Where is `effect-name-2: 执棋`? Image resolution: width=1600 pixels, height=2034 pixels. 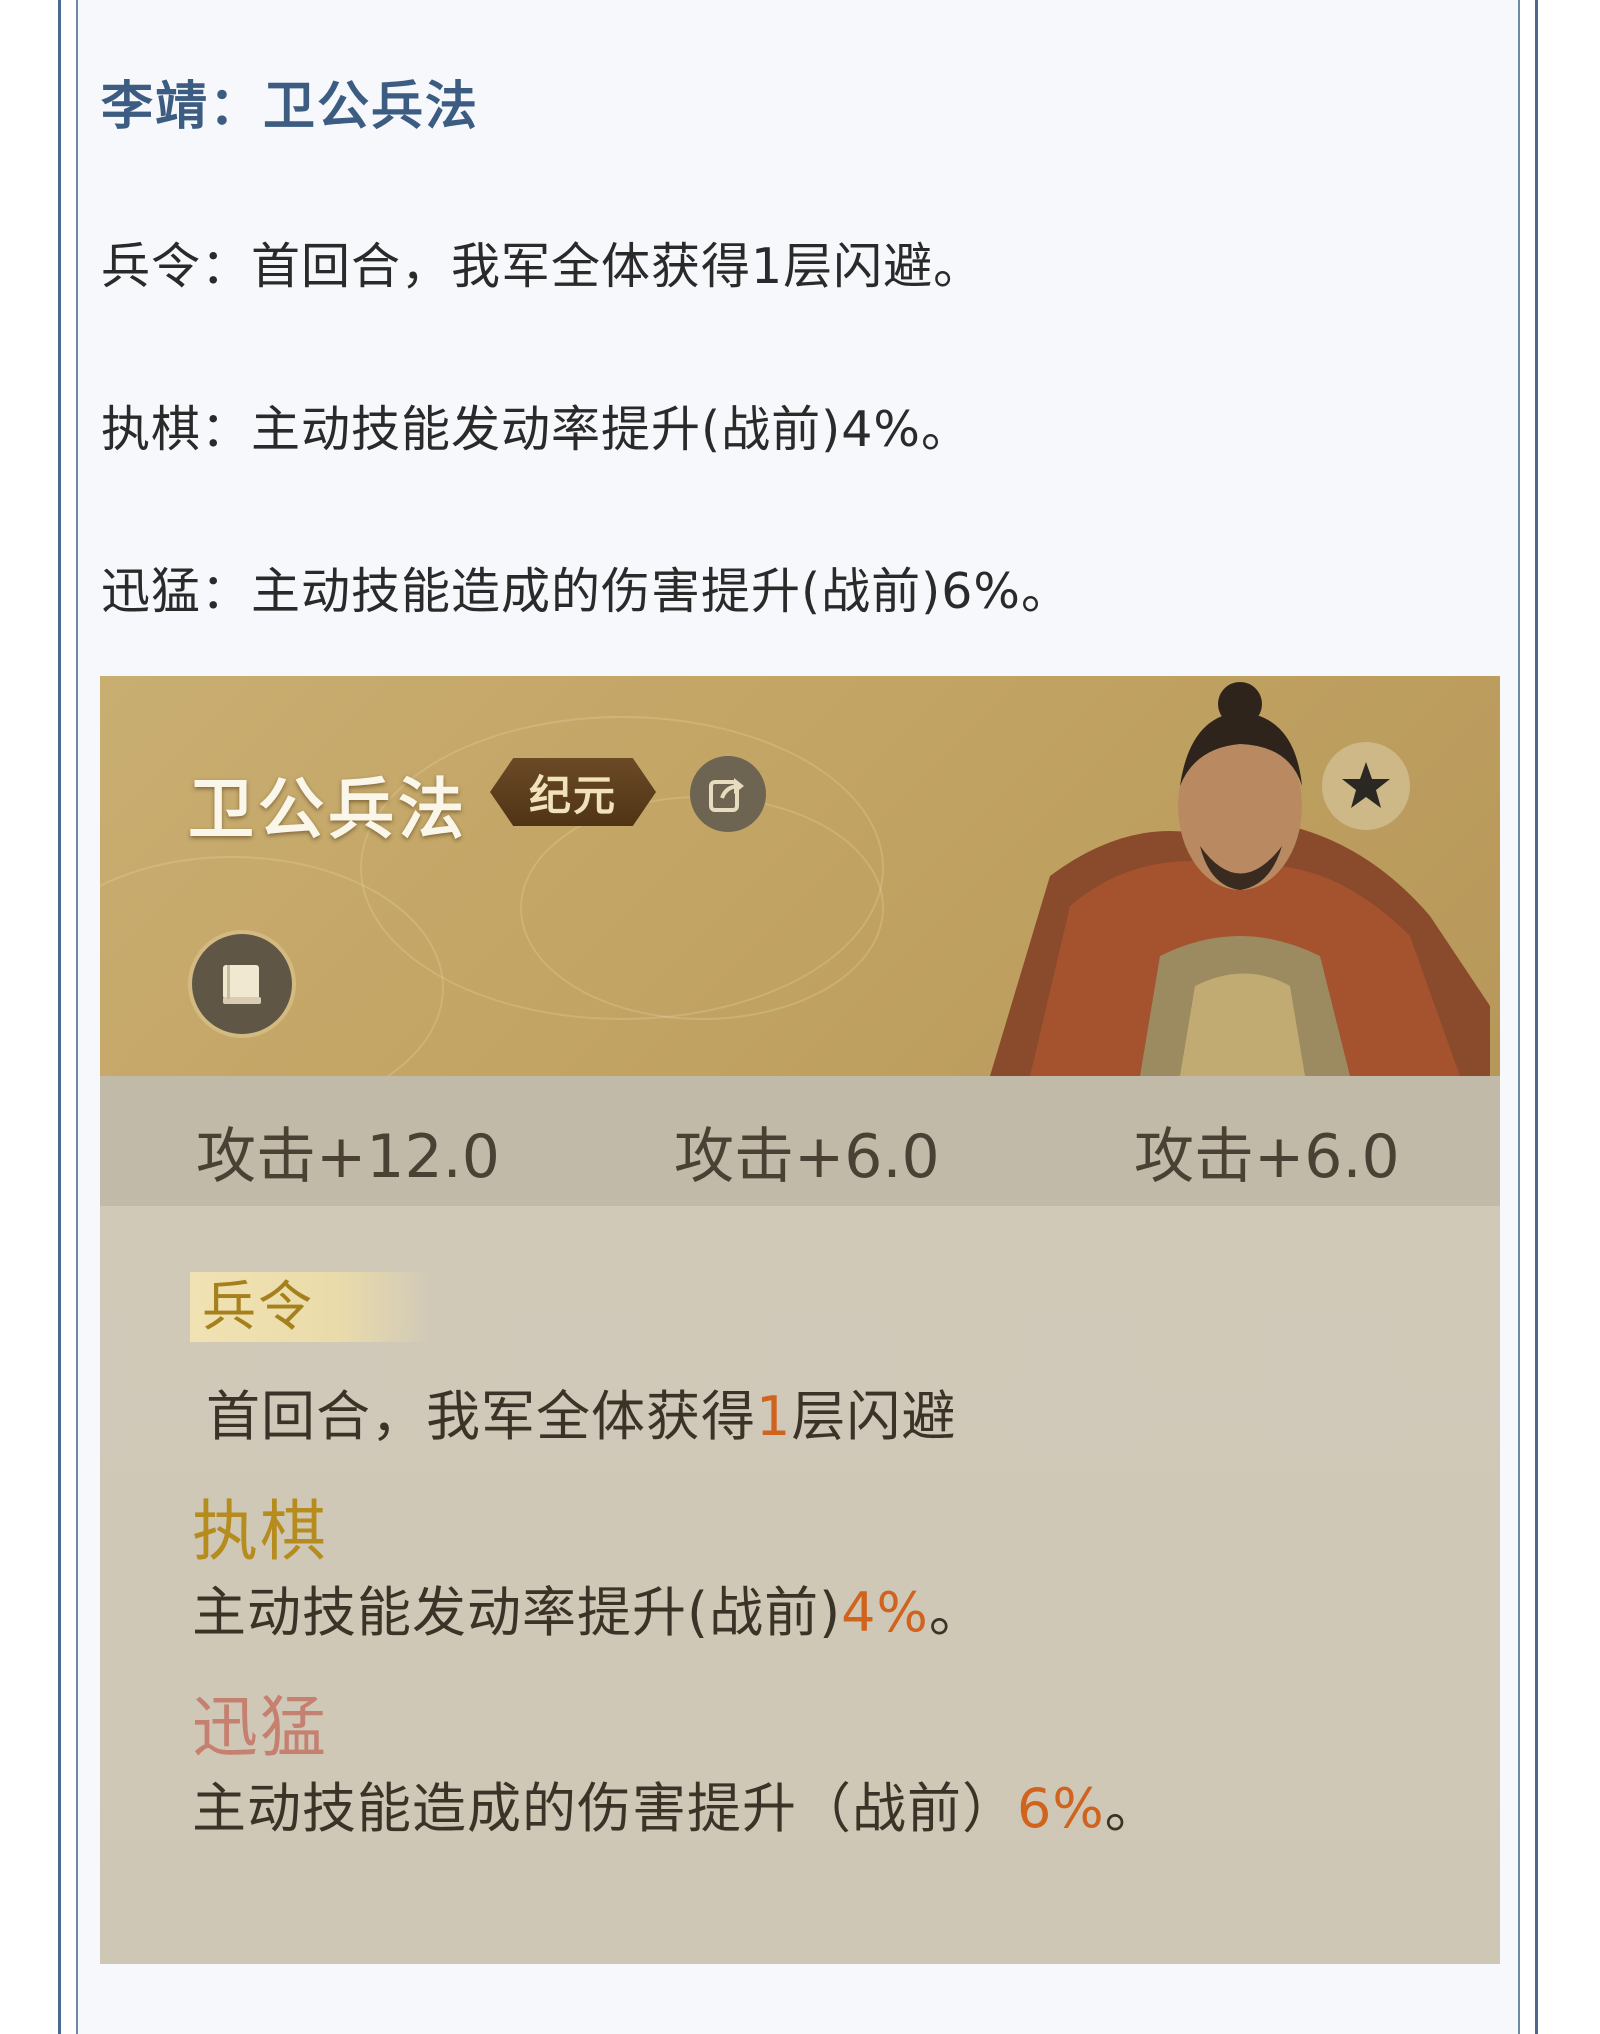
effect-name-2: 执棋 is located at coordinates (260, 1531).